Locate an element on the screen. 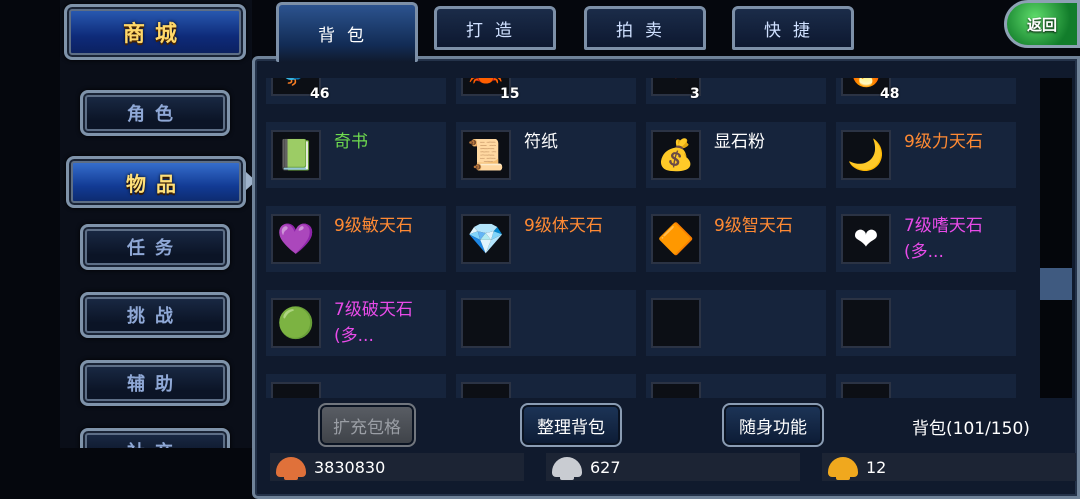 The height and width of the screenshot is (499, 1080). item-name: 显石粉 is located at coordinates (739, 142).